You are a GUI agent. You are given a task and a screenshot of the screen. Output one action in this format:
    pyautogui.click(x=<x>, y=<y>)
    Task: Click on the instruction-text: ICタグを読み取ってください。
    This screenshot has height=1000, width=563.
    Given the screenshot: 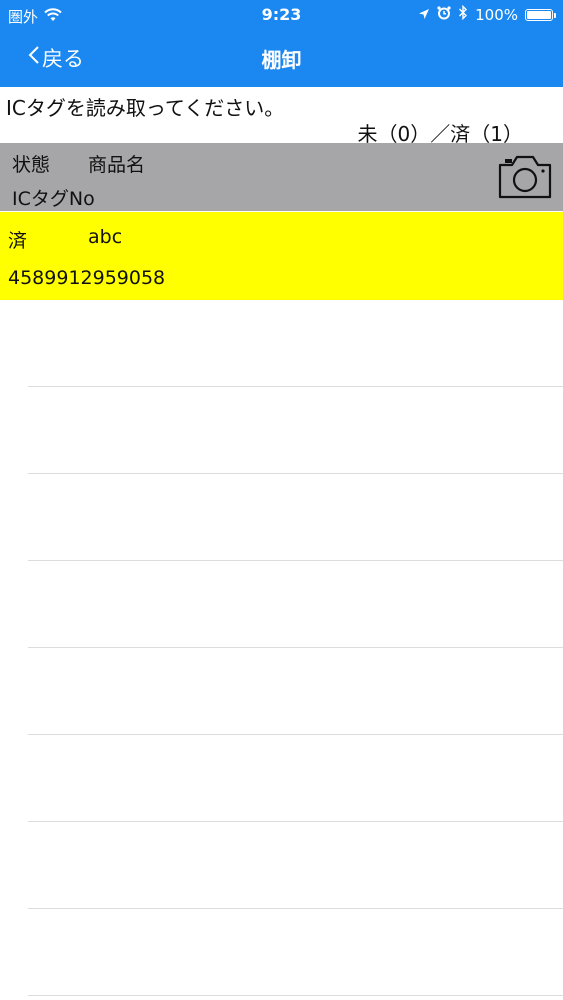 What is the action you would take?
    pyautogui.click(x=145, y=108)
    